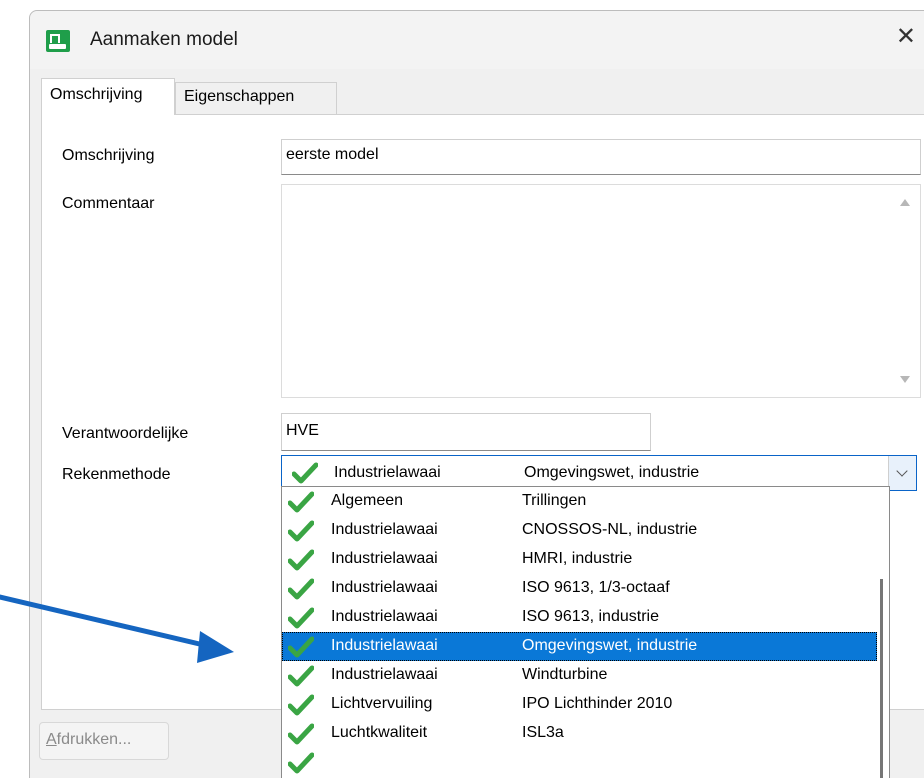  Describe the element at coordinates (565, 674) in the screenshot. I see `list-item-method: Windturbine` at that location.